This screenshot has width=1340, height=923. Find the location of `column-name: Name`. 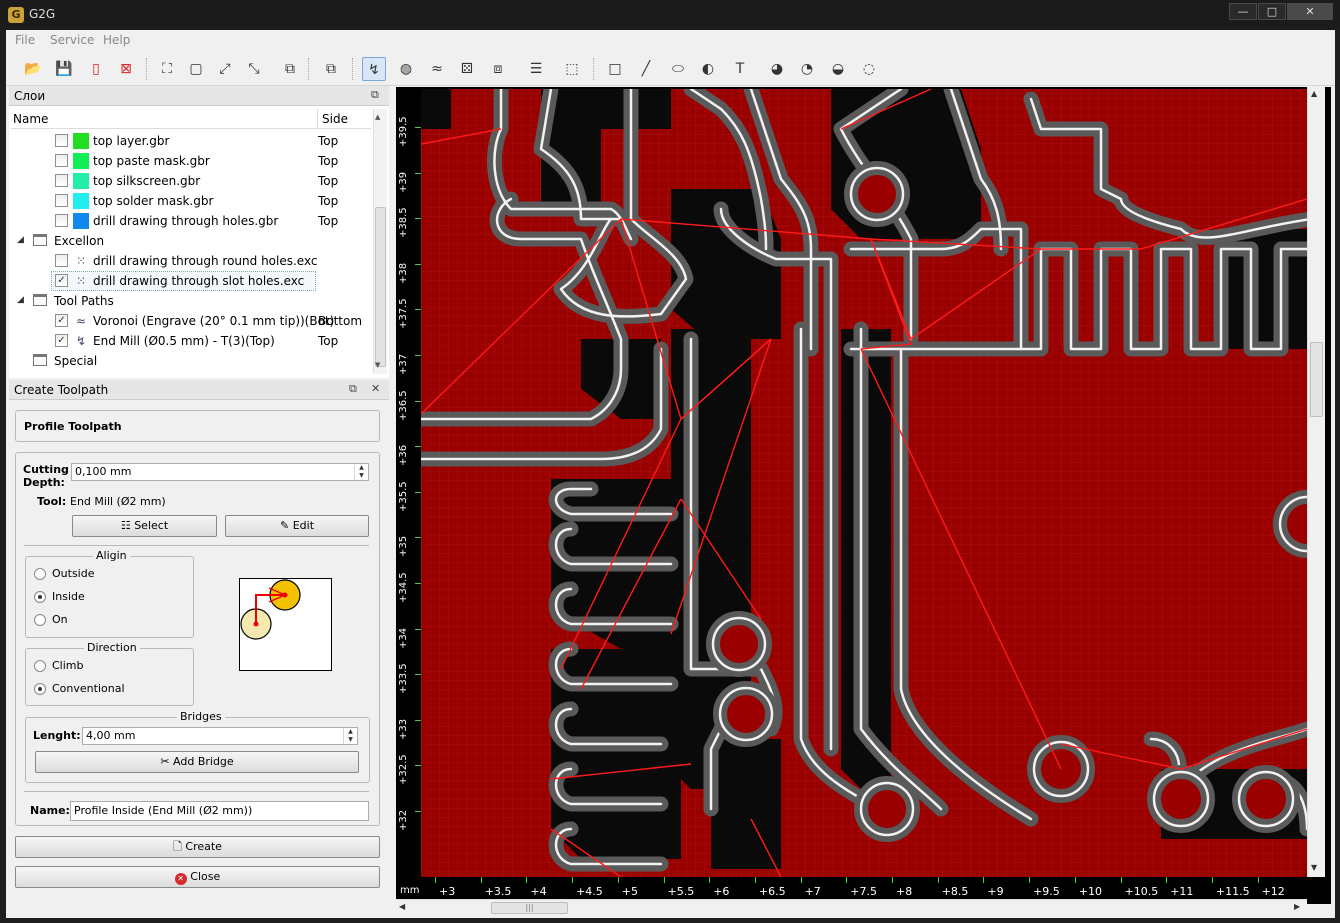

column-name: Name is located at coordinates (30, 119).